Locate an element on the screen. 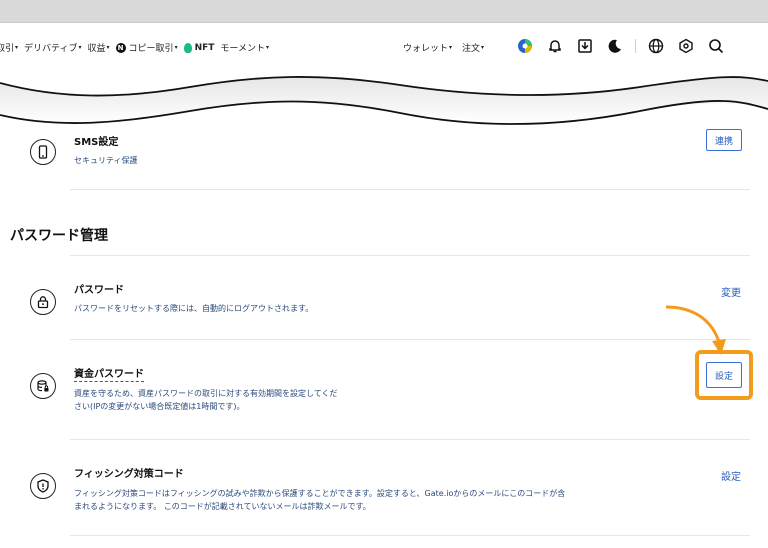 The image size is (768, 548). settings-button is located at coordinates (686, 46).